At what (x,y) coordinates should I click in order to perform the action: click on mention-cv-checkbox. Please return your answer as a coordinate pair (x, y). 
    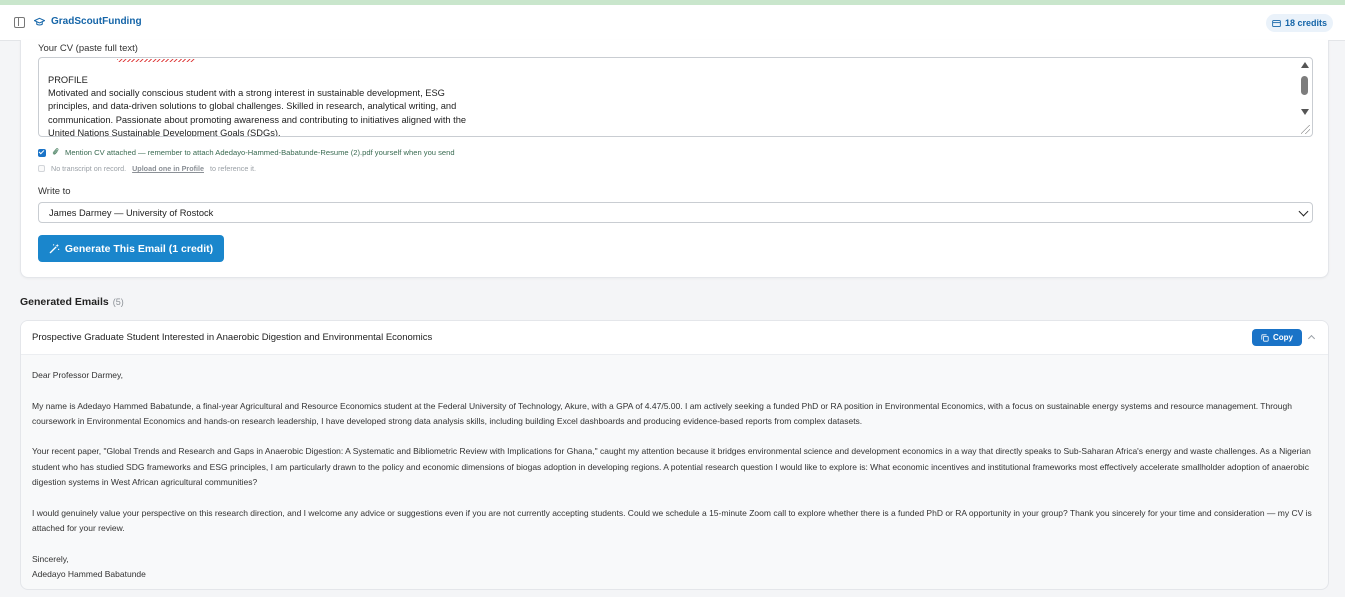
    Looking at the image, I should click on (42, 152).